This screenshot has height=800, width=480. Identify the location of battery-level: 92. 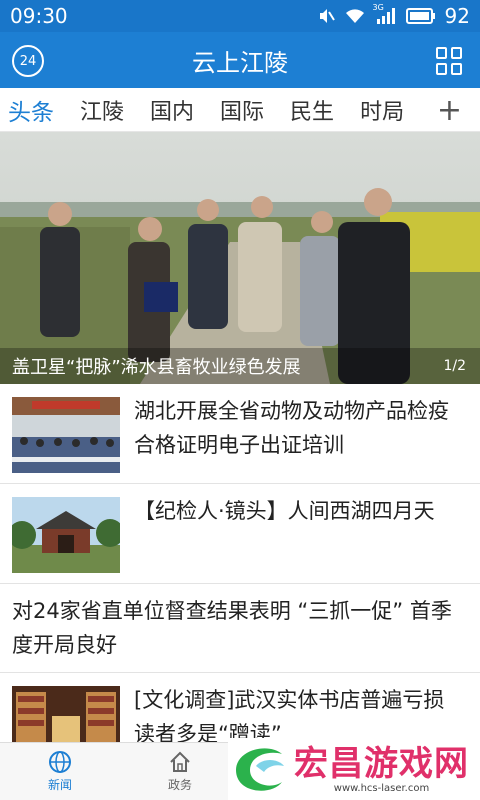
(457, 16).